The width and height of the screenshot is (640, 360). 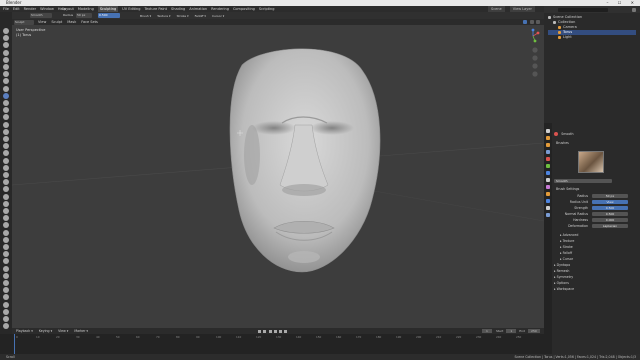 I want to click on brush-setting-field: 0.000, so click(x=610, y=220).